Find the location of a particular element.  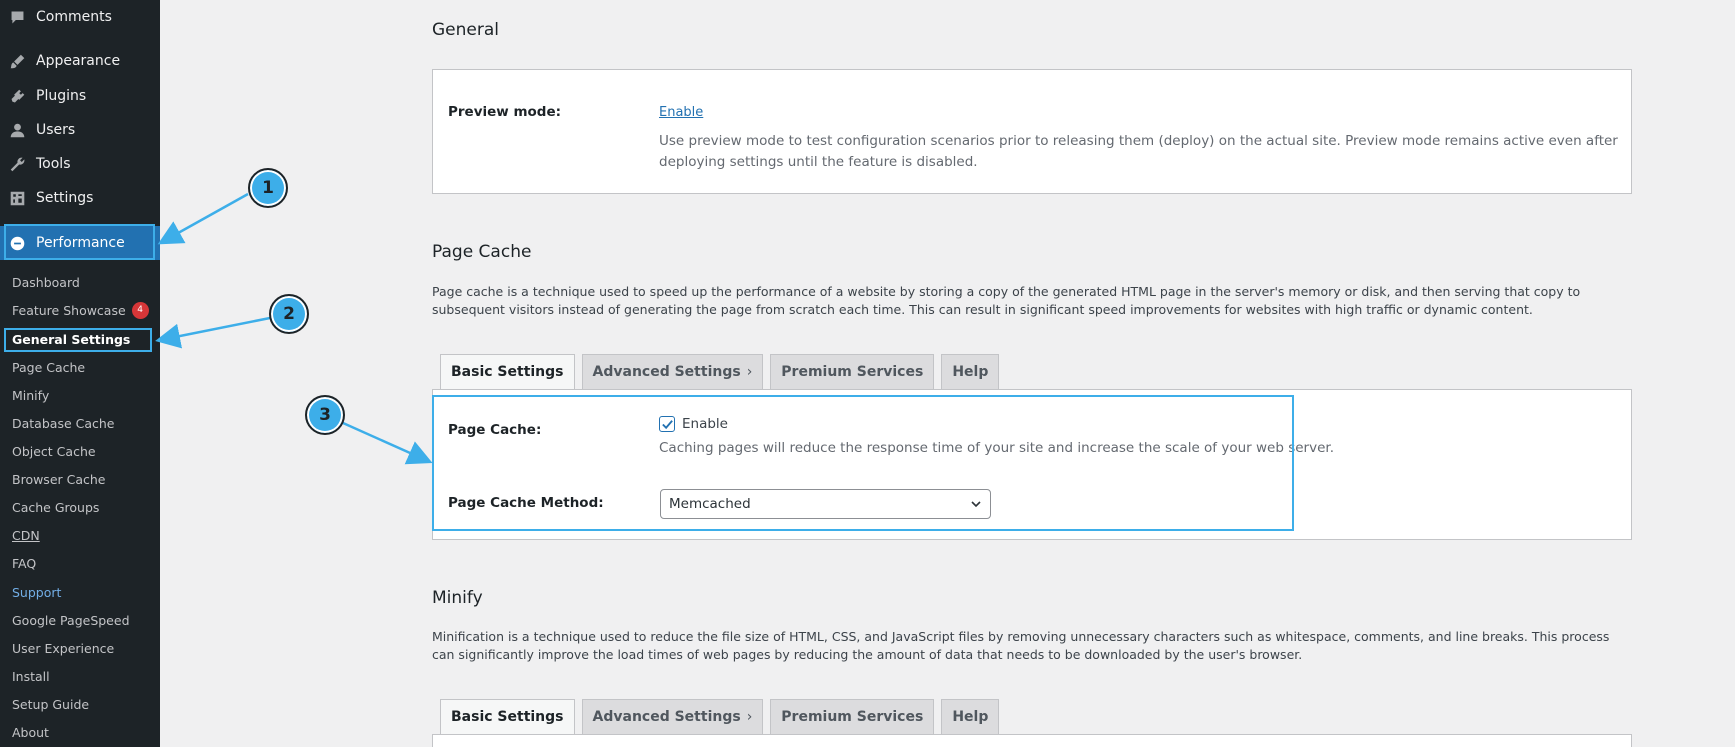

menu-plugins-label: Plugins is located at coordinates (61, 96).